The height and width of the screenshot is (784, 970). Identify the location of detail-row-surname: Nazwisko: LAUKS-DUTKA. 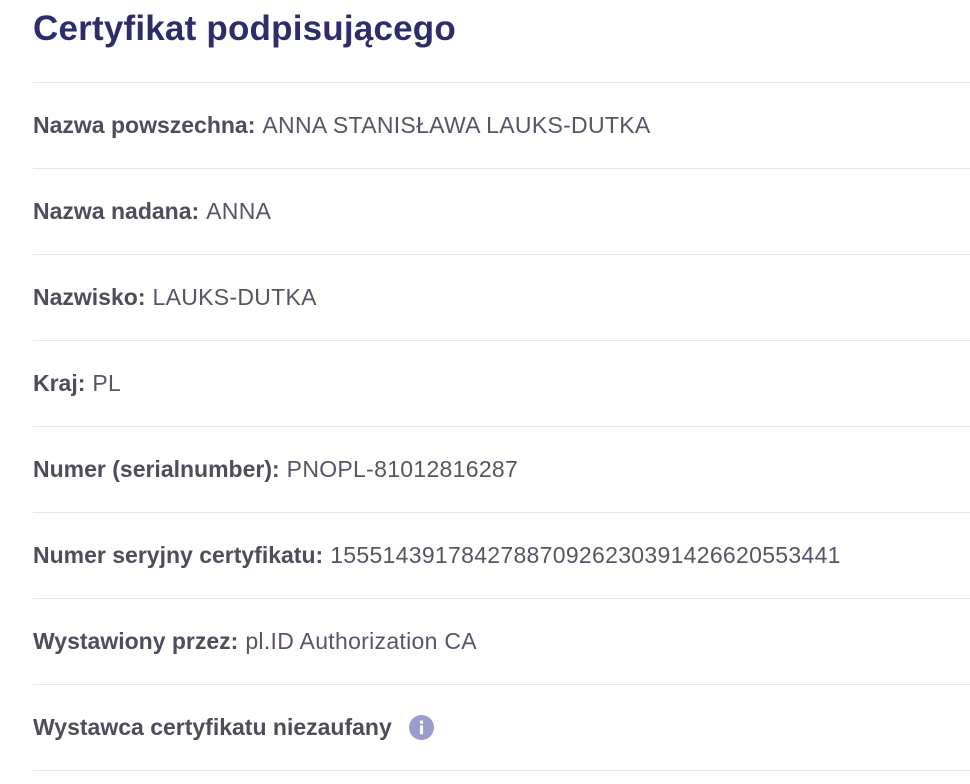
(501, 298).